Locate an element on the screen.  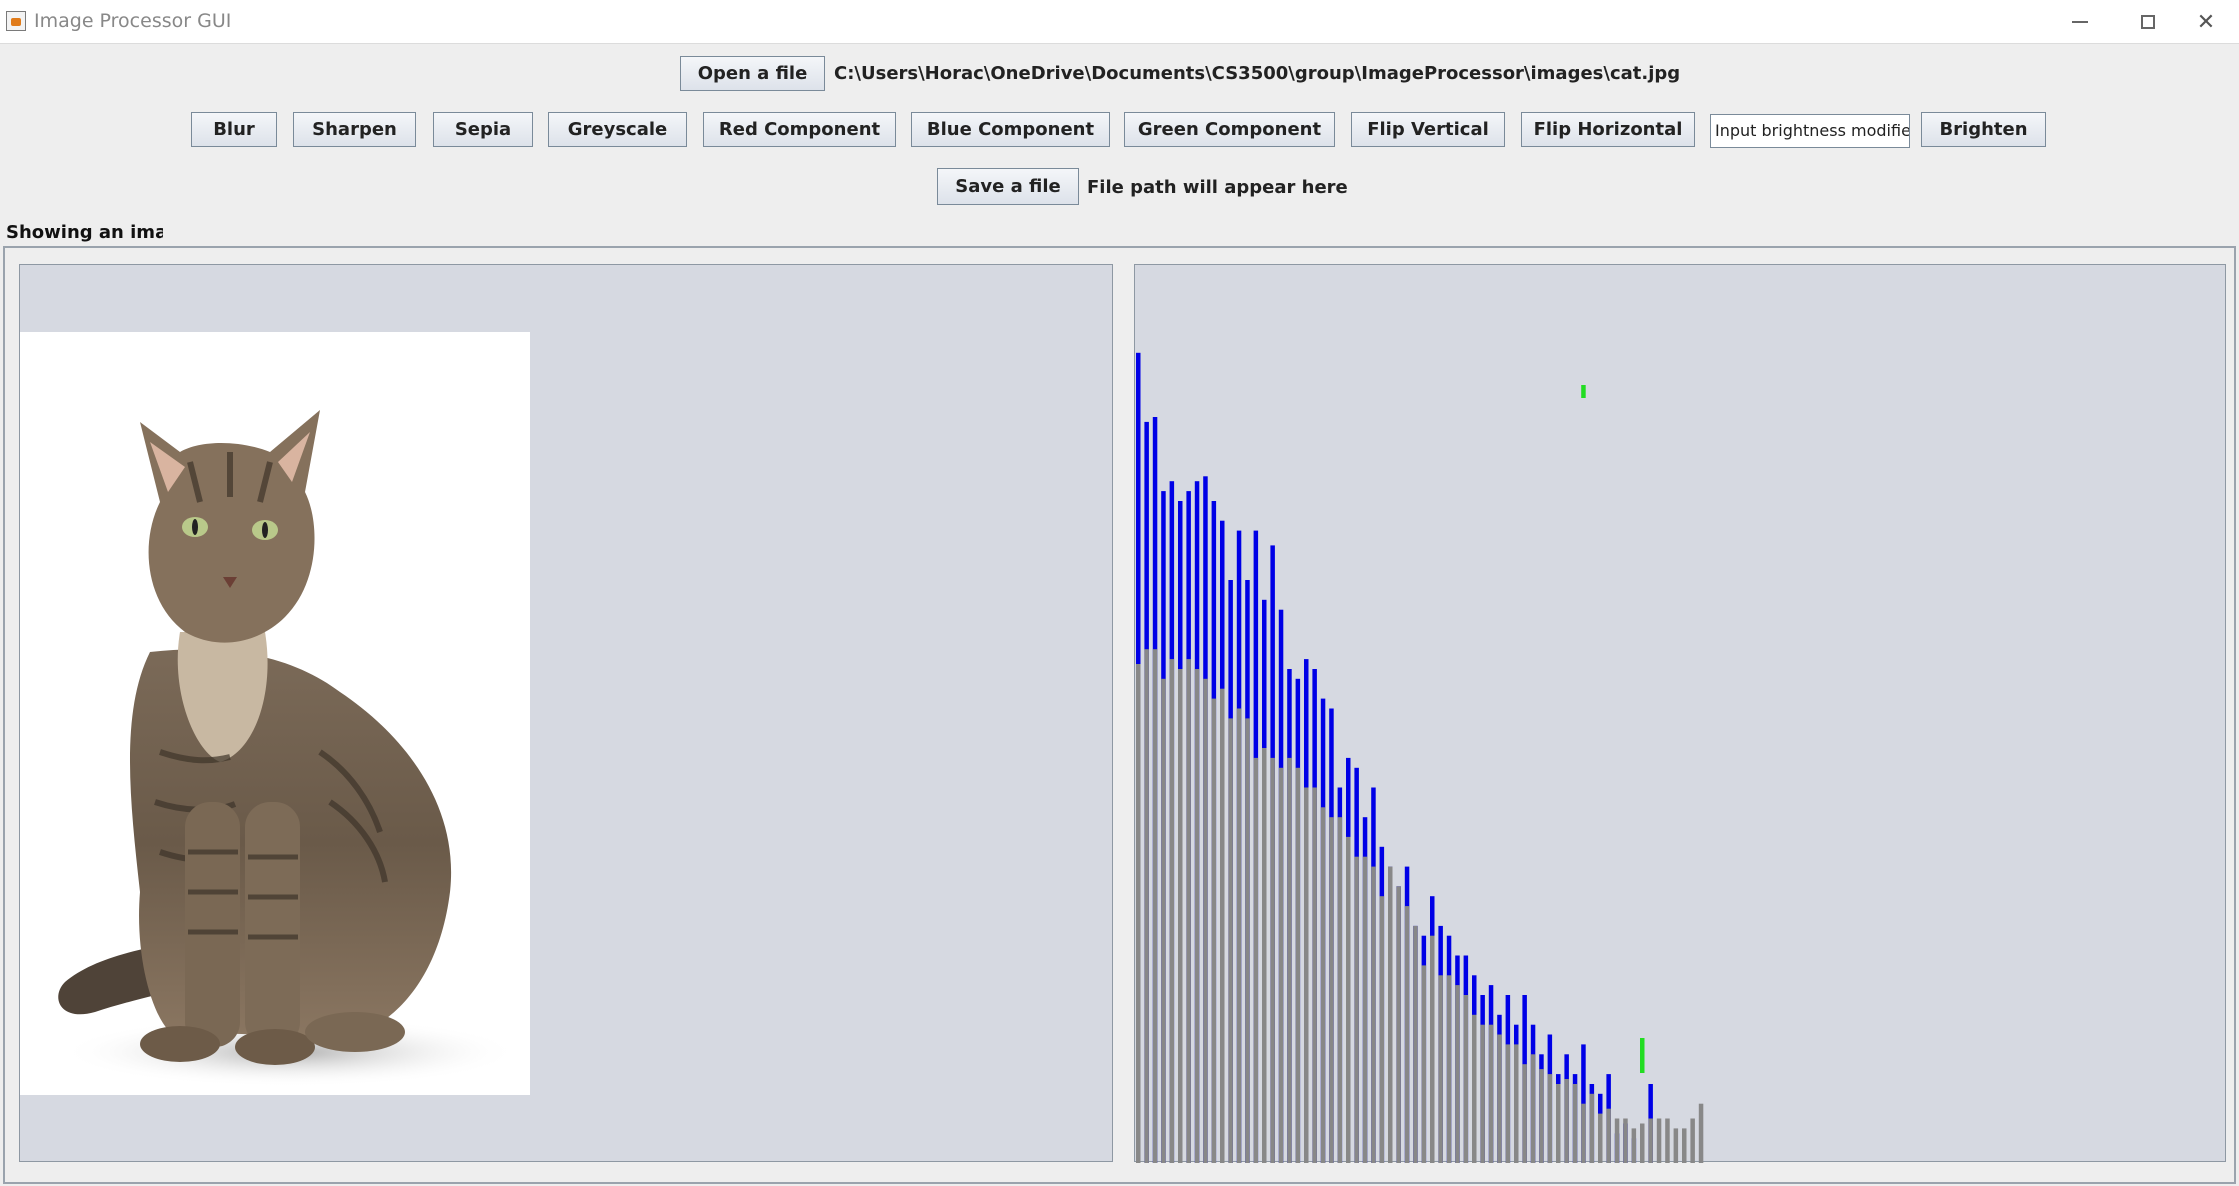
minimize-button is located at coordinates (2080, 22).